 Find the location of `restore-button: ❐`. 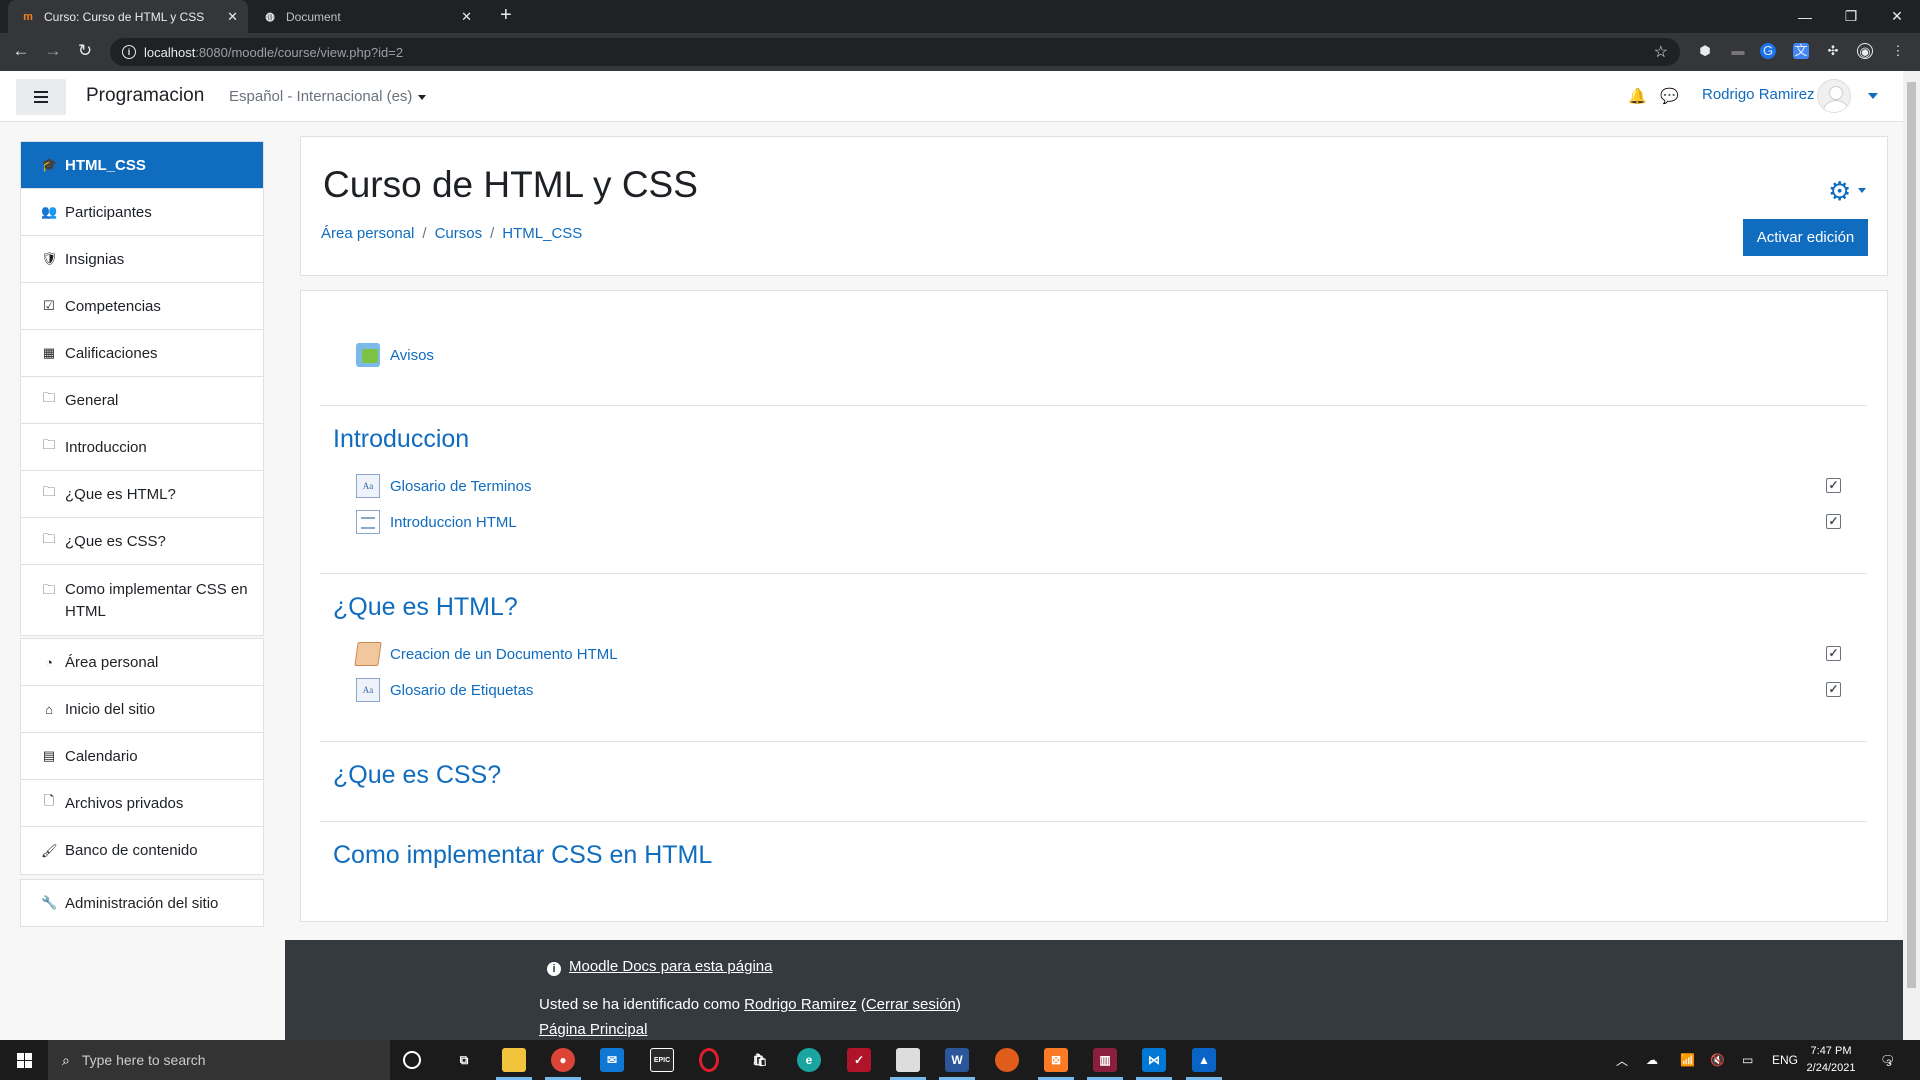

restore-button: ❐ is located at coordinates (1851, 16).